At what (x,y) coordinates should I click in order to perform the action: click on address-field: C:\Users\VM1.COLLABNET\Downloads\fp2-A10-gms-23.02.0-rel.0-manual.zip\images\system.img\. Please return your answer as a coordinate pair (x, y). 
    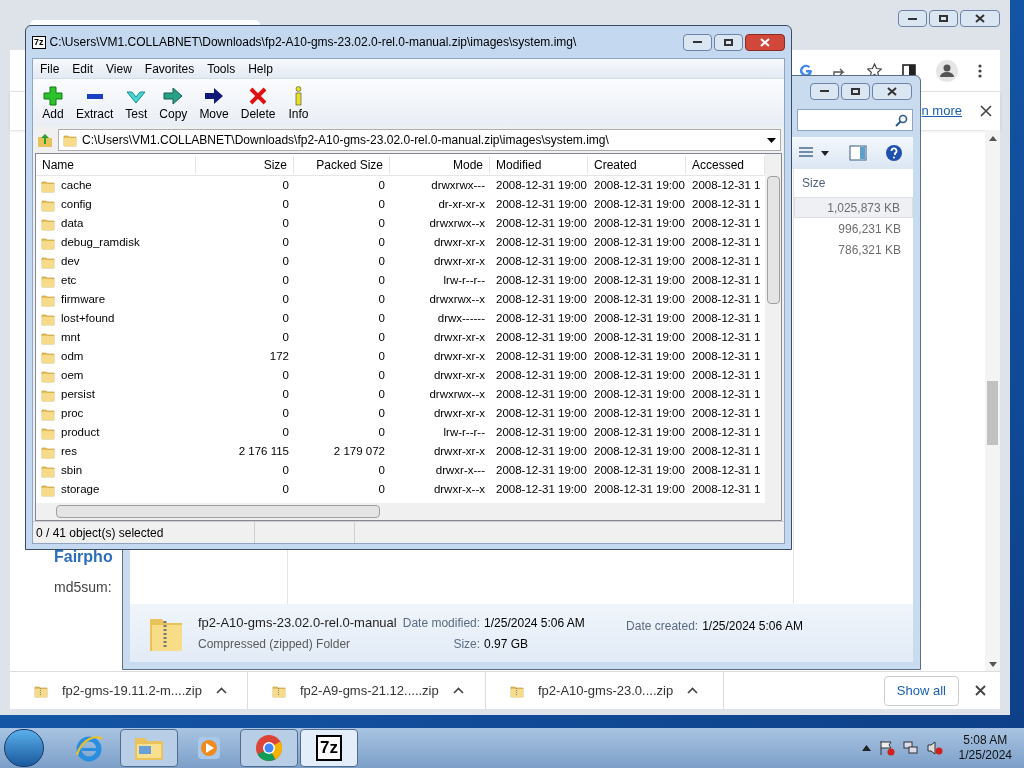
    Looking at the image, I should click on (419, 140).